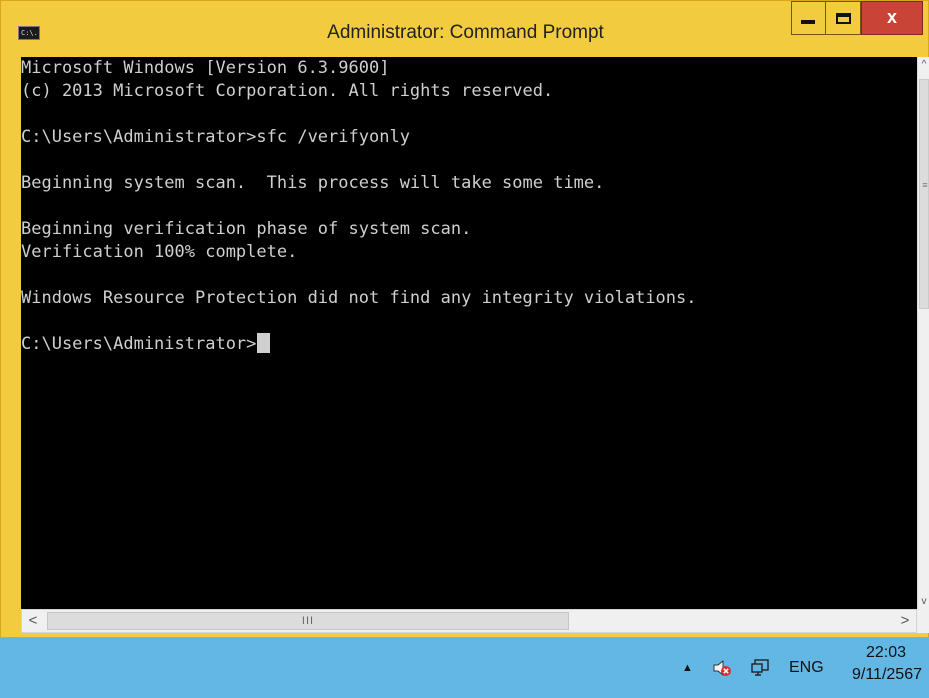  Describe the element at coordinates (722, 668) in the screenshot. I see `speaker-muted-icon` at that location.